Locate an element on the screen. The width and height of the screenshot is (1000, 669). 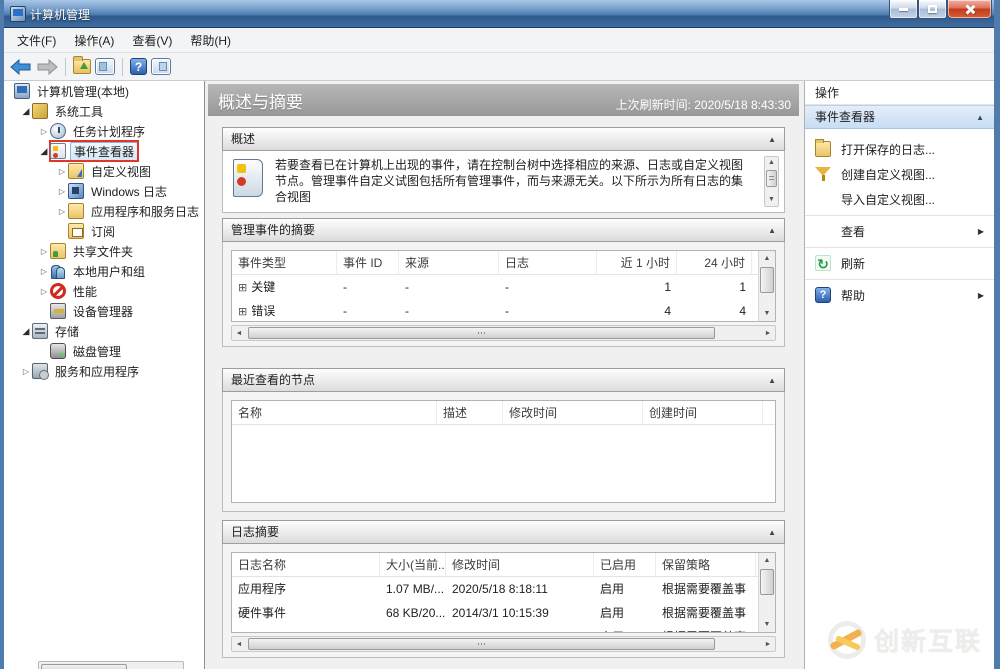
tree-item-task-scheduler: ▷ 任务计划程序 is located at coordinates (104, 131).